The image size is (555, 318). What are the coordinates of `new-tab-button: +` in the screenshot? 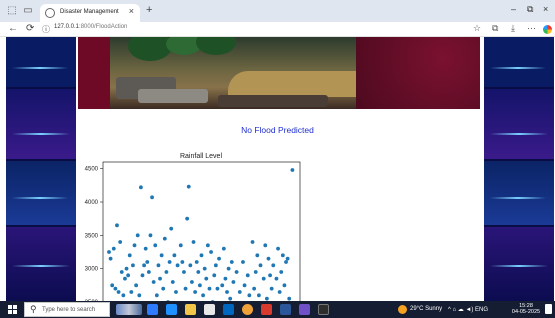 It's located at (149, 10).